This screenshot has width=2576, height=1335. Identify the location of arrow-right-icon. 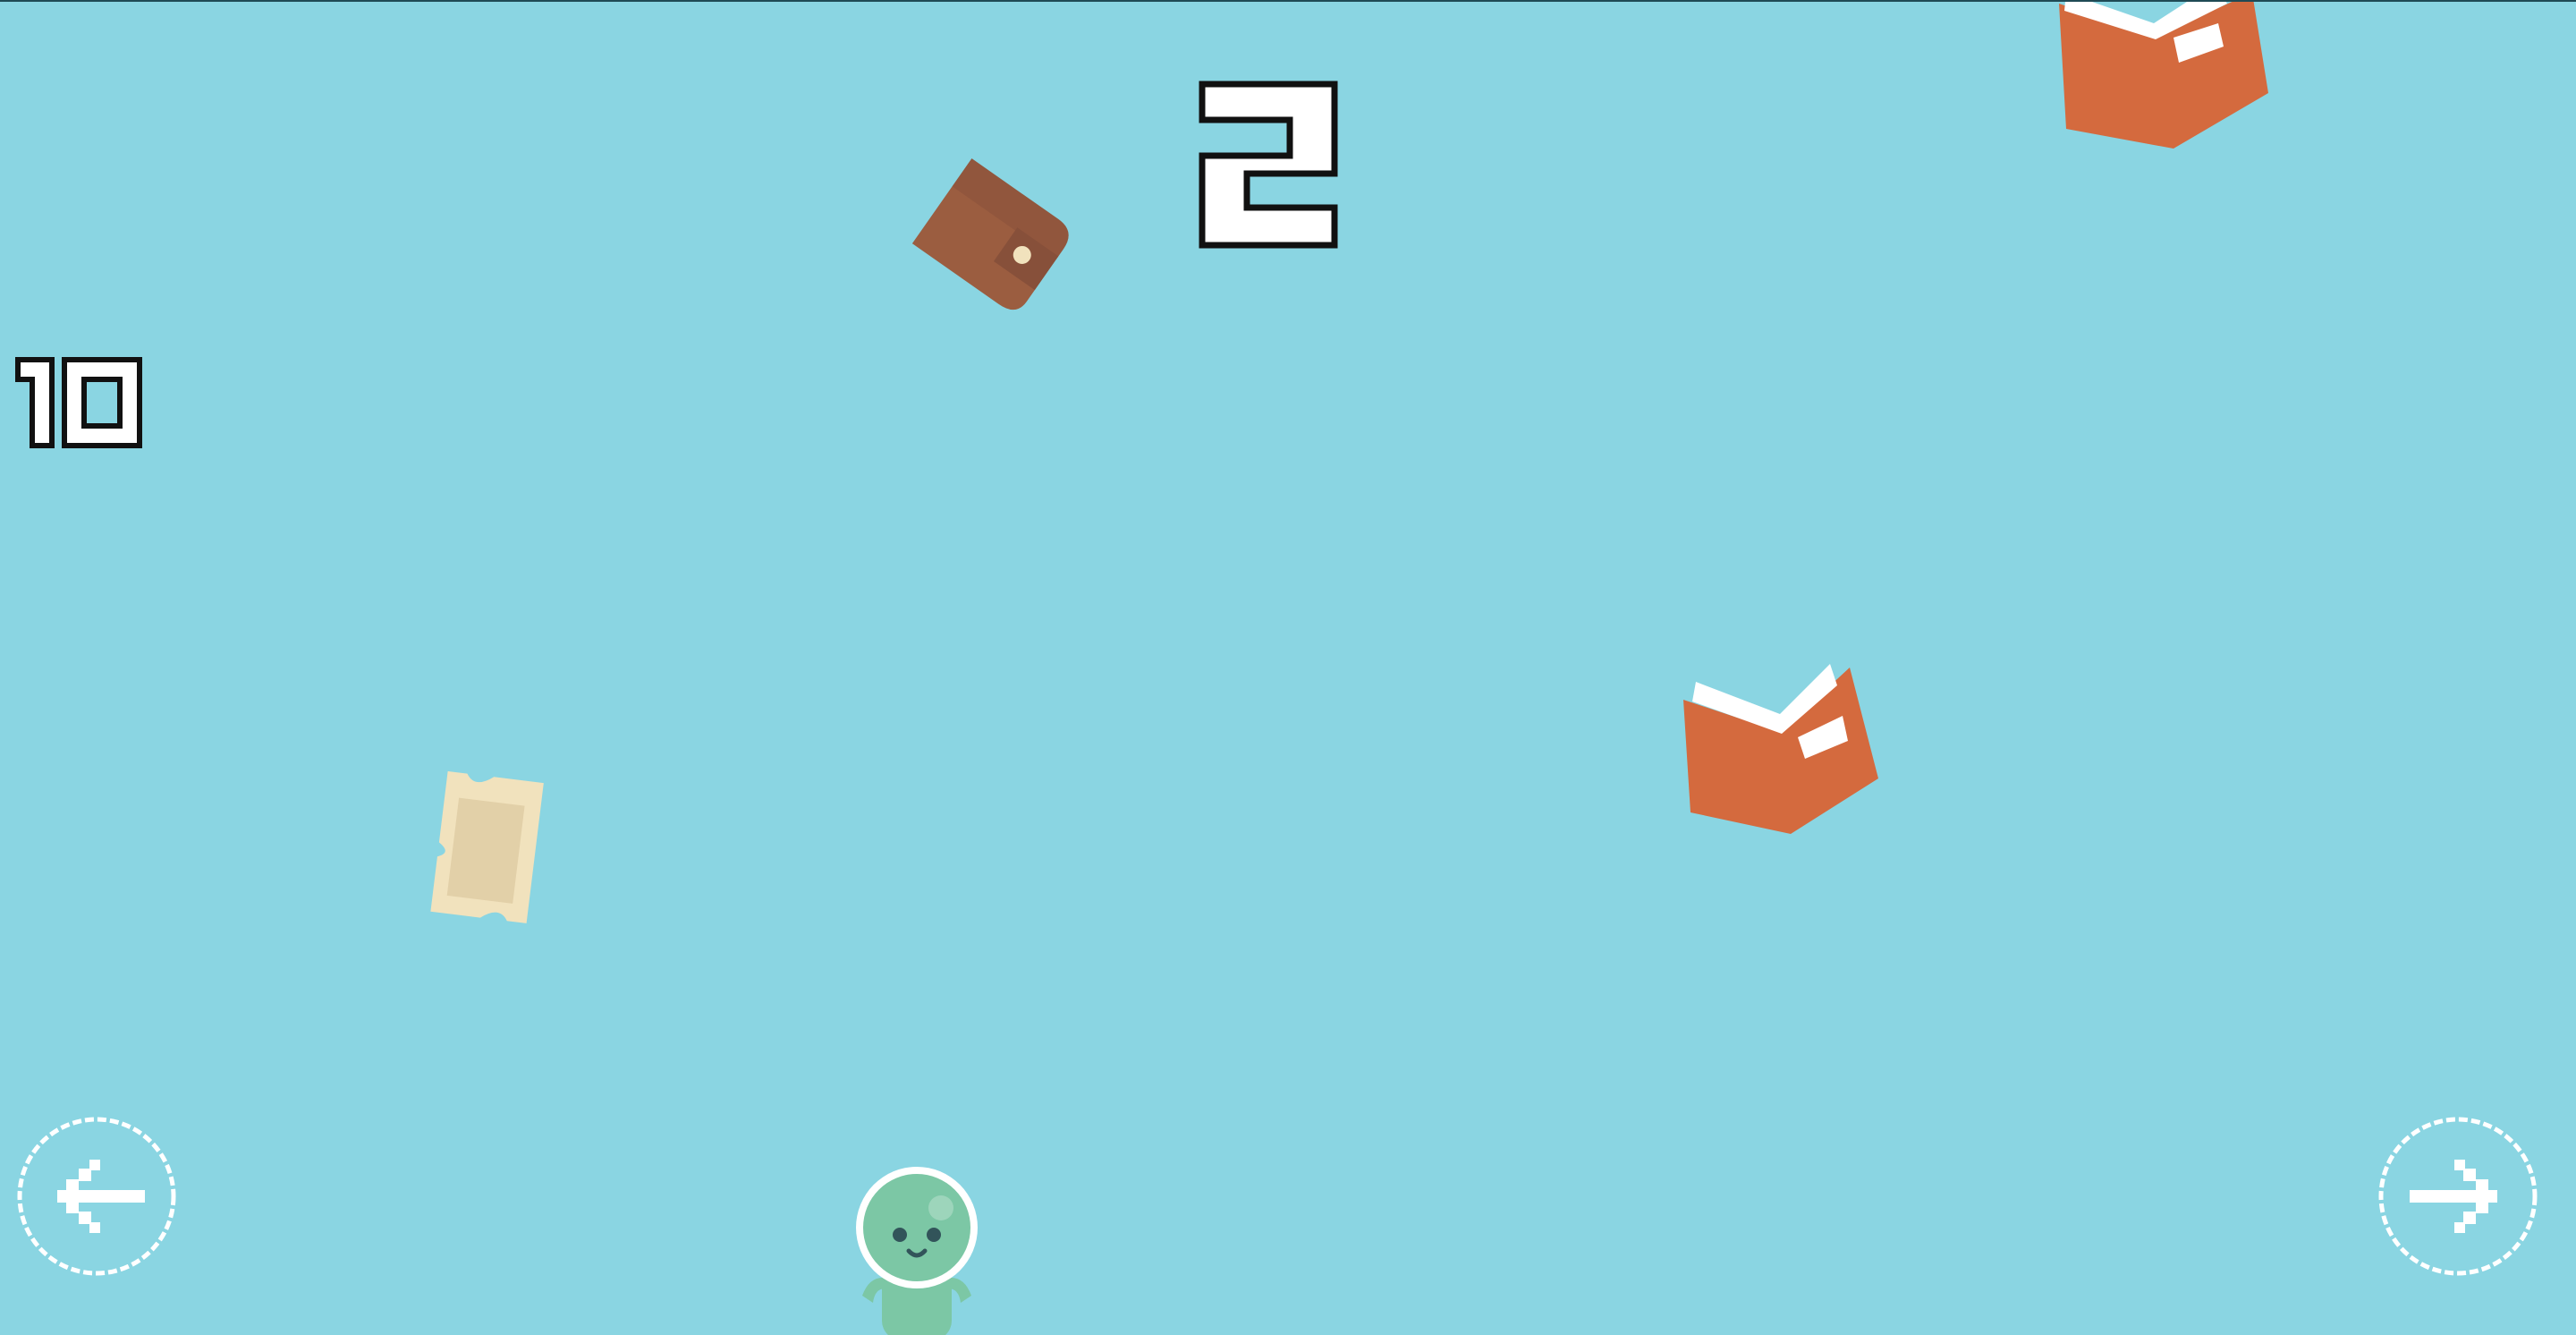
(2458, 1196).